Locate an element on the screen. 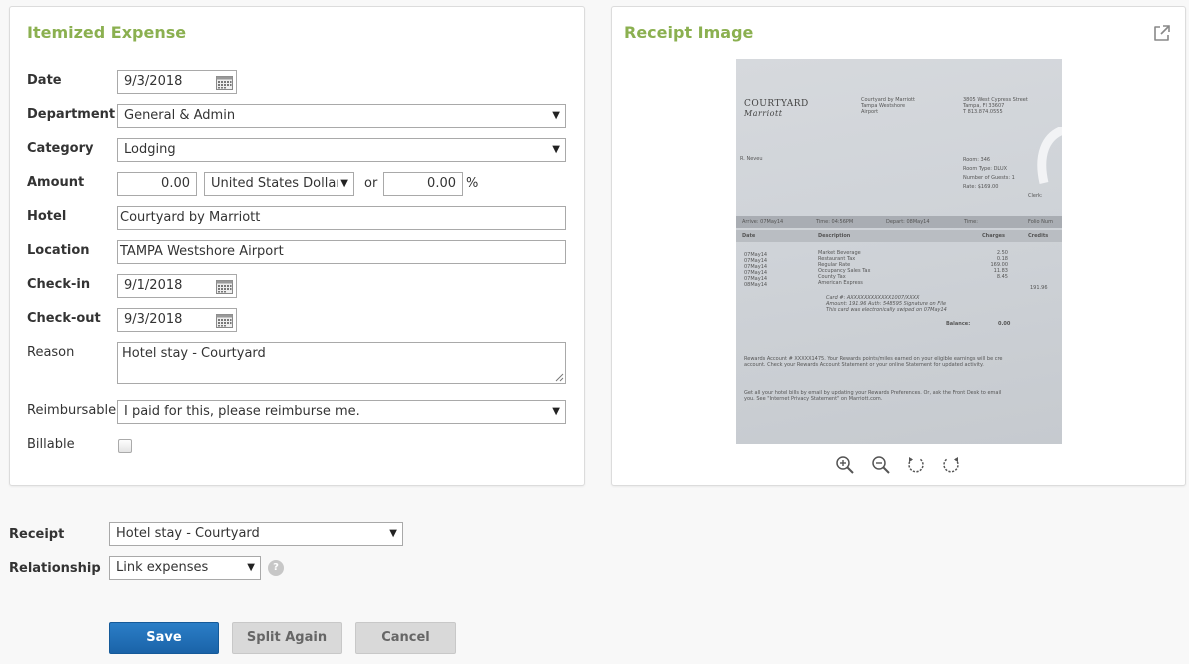 Image resolution: width=1189 pixels, height=664 pixels. checkout-field: 9/3/2018 is located at coordinates (177, 320).